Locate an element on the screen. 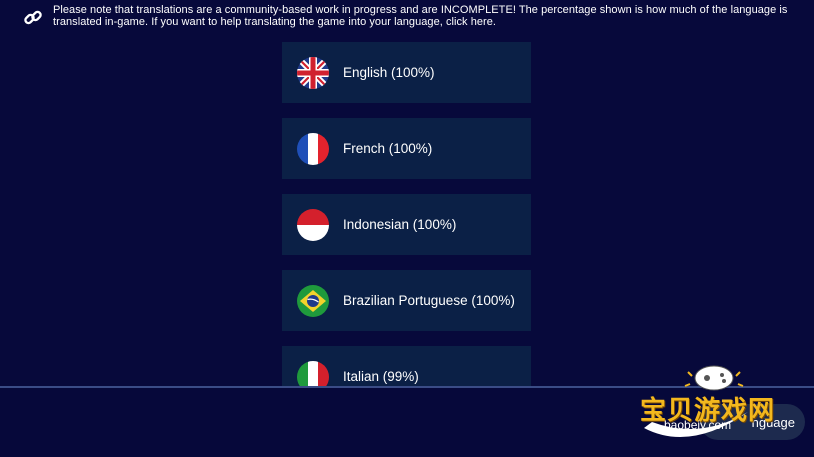 The width and height of the screenshot is (814, 457). language-label: French (100%) is located at coordinates (388, 148).